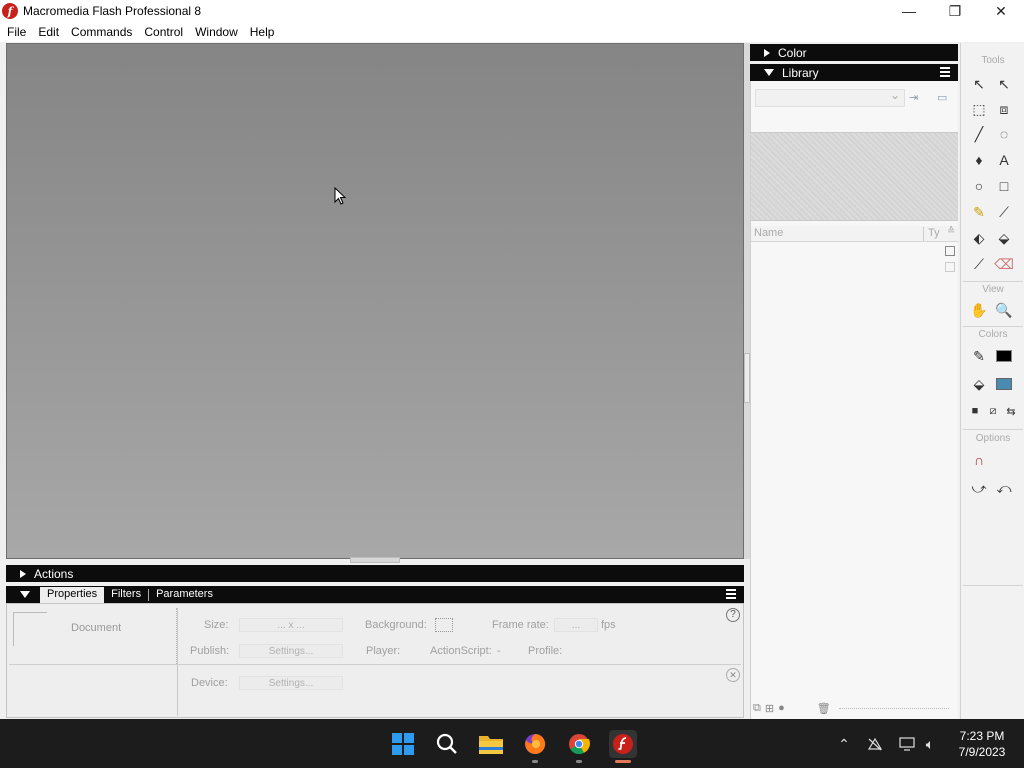 This screenshot has width=1024, height=768. What do you see at coordinates (982, 744) in the screenshot?
I see `system-clock: 7:23 PM 7/9/2023` at bounding box center [982, 744].